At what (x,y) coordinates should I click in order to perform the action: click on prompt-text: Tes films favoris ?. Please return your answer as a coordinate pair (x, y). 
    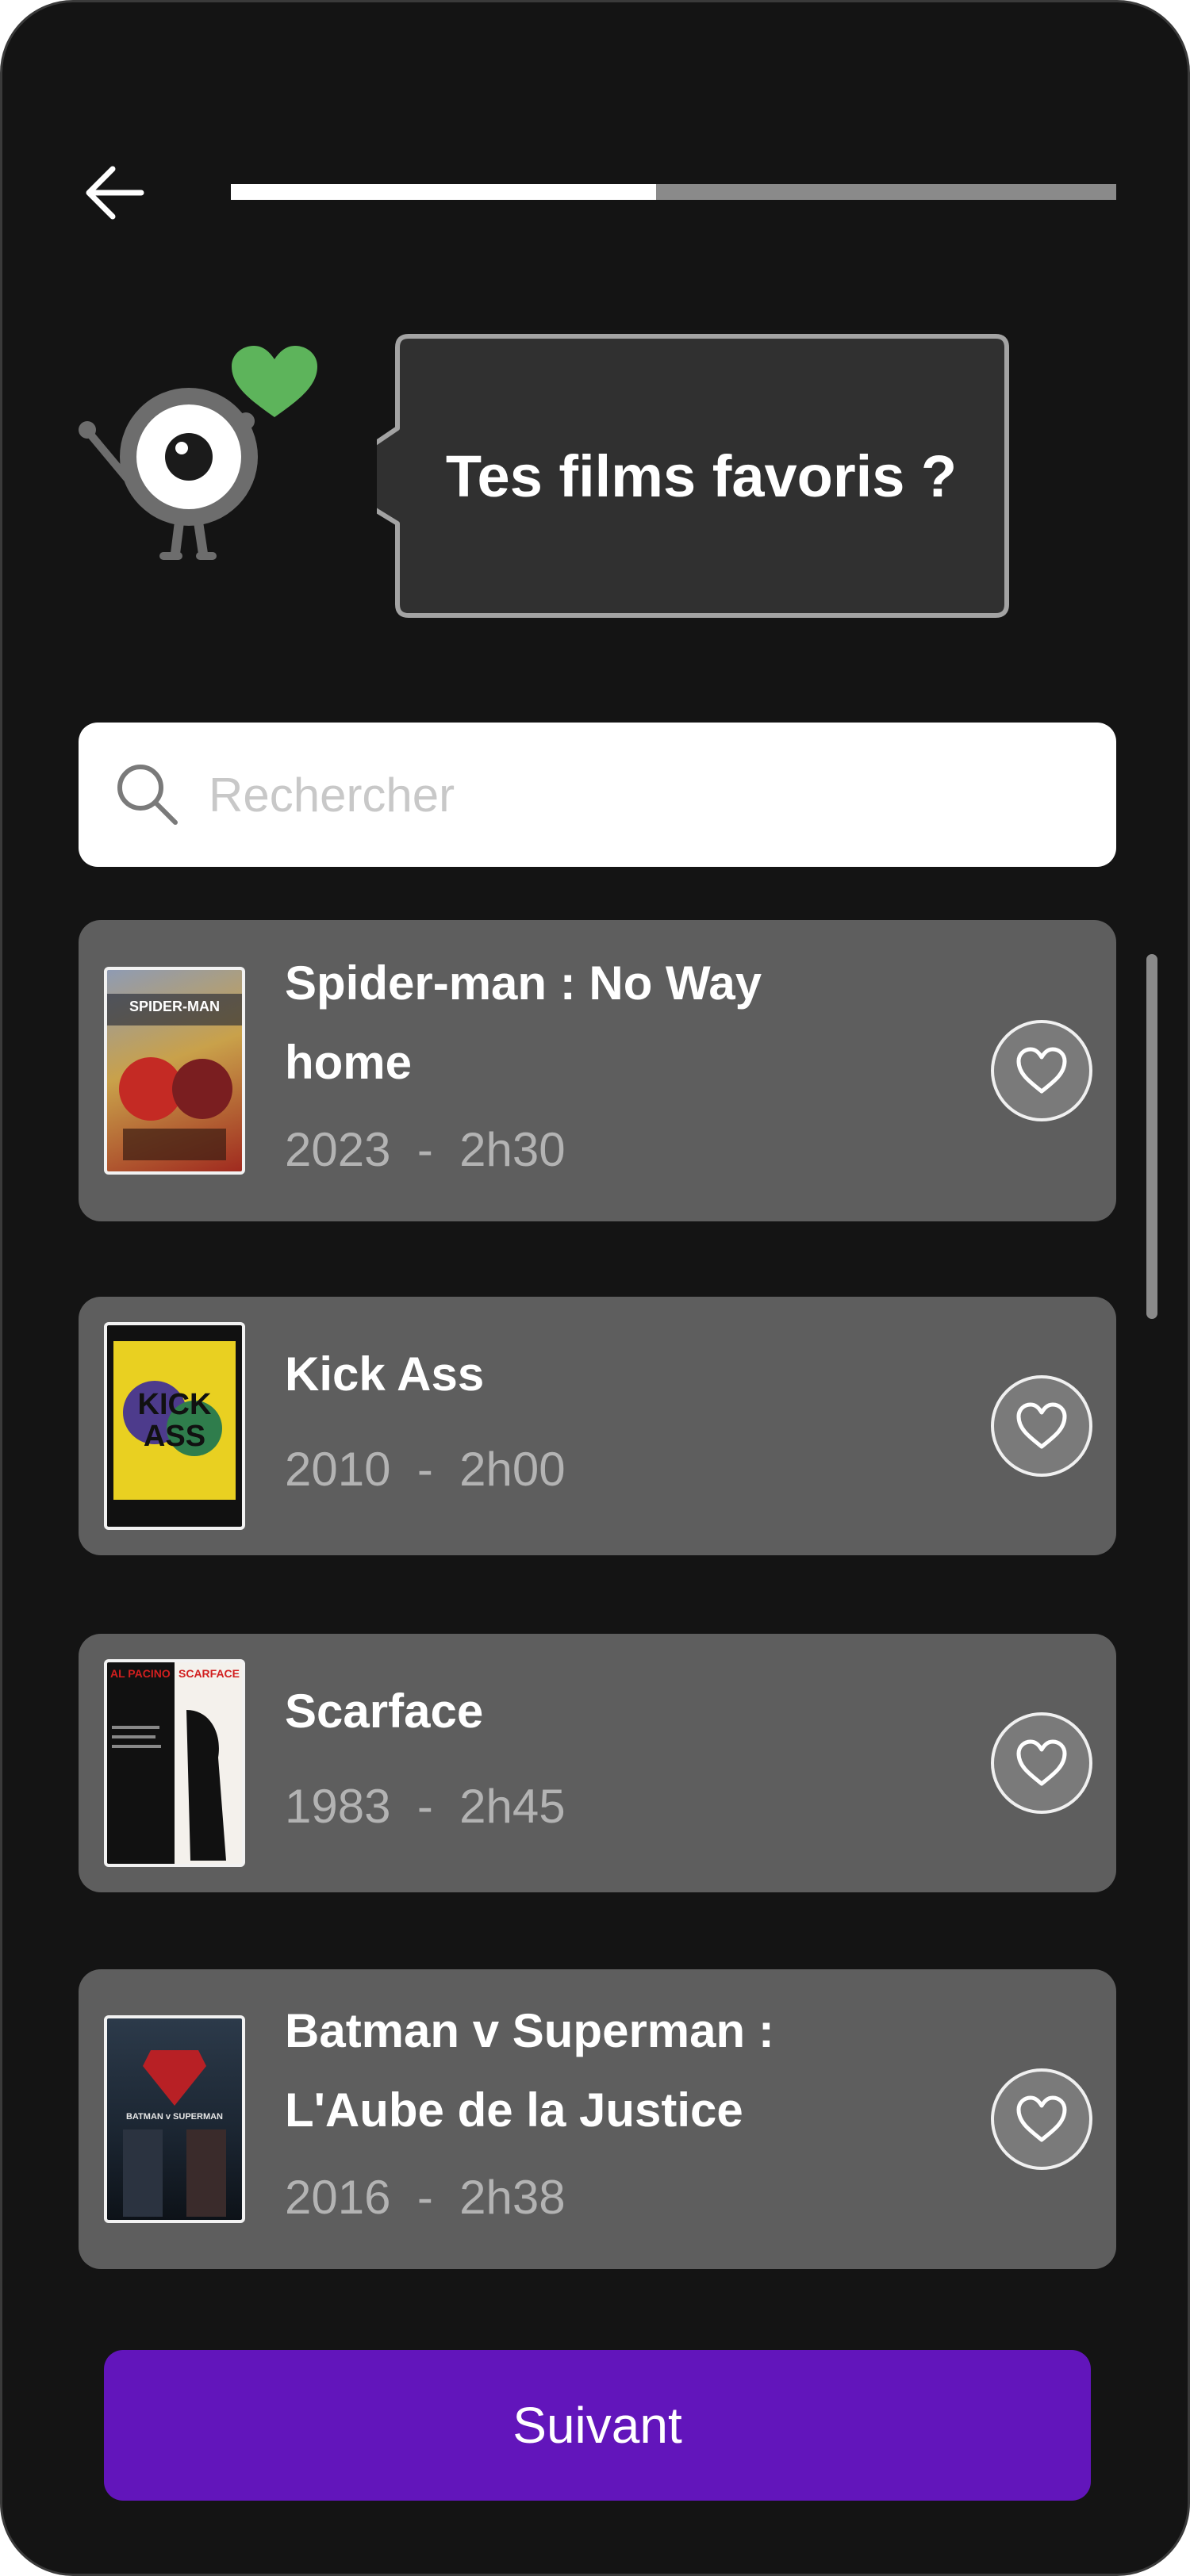
    Looking at the image, I should click on (701, 476).